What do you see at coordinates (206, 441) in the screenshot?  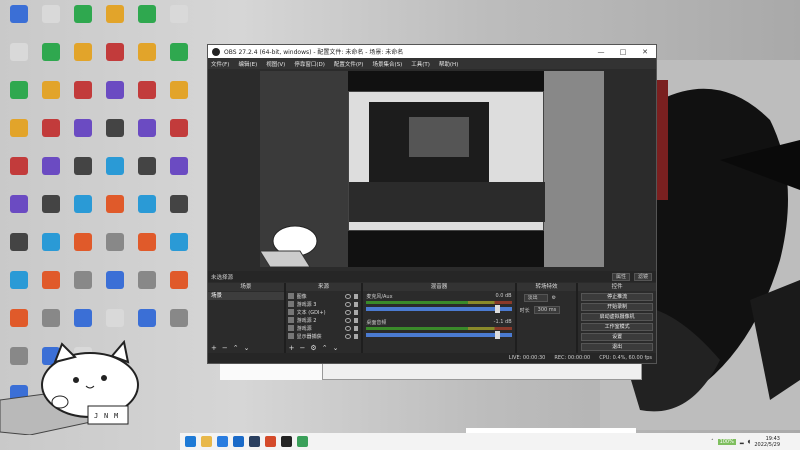 I see `file-explorer-icon` at bounding box center [206, 441].